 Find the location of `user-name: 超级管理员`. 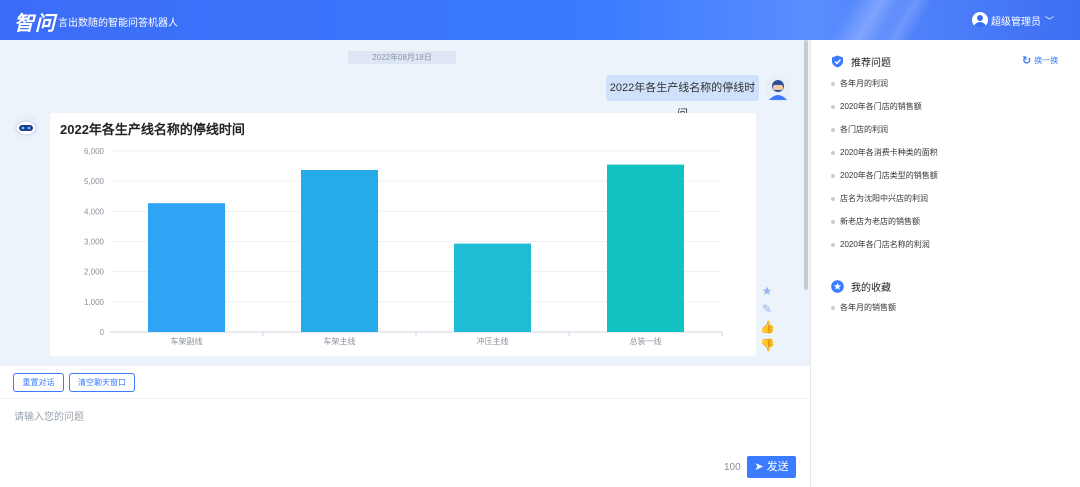

user-name: 超级管理员 is located at coordinates (1015, 22).